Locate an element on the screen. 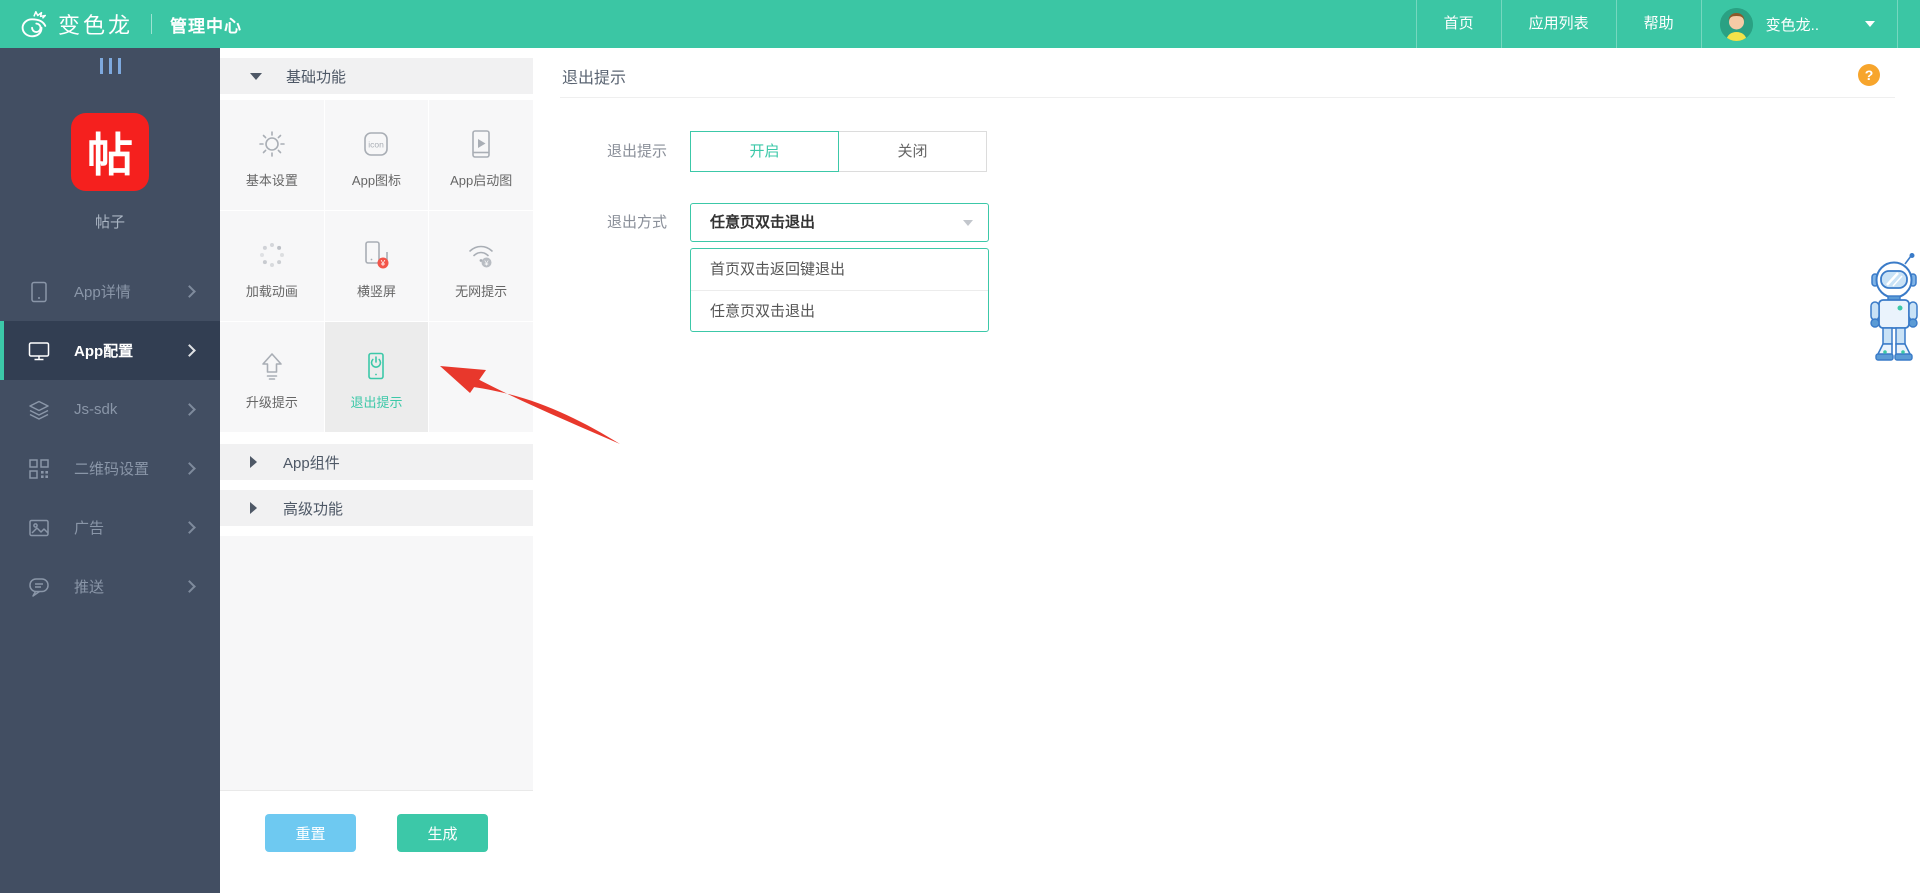 The width and height of the screenshot is (1920, 893). grid-item-label: 横竖屏 is located at coordinates (376, 291).